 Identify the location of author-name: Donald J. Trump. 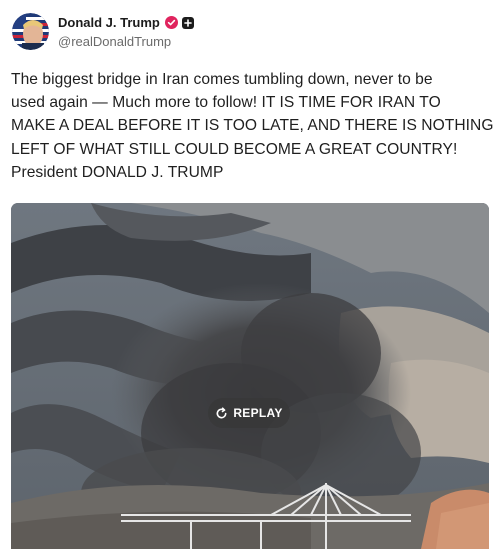
(109, 22).